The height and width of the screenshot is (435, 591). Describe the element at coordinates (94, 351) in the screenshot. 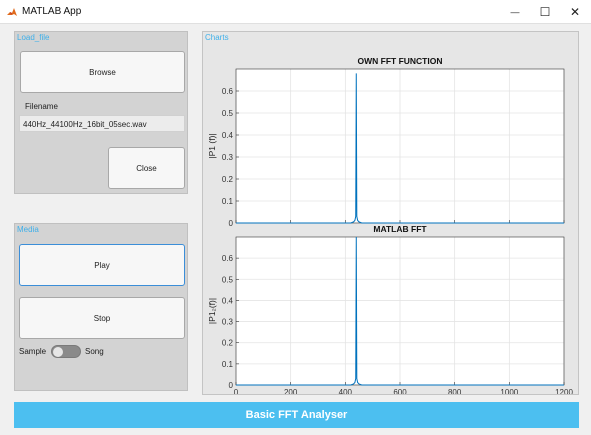

I see `toggle-song-label: Song` at that location.